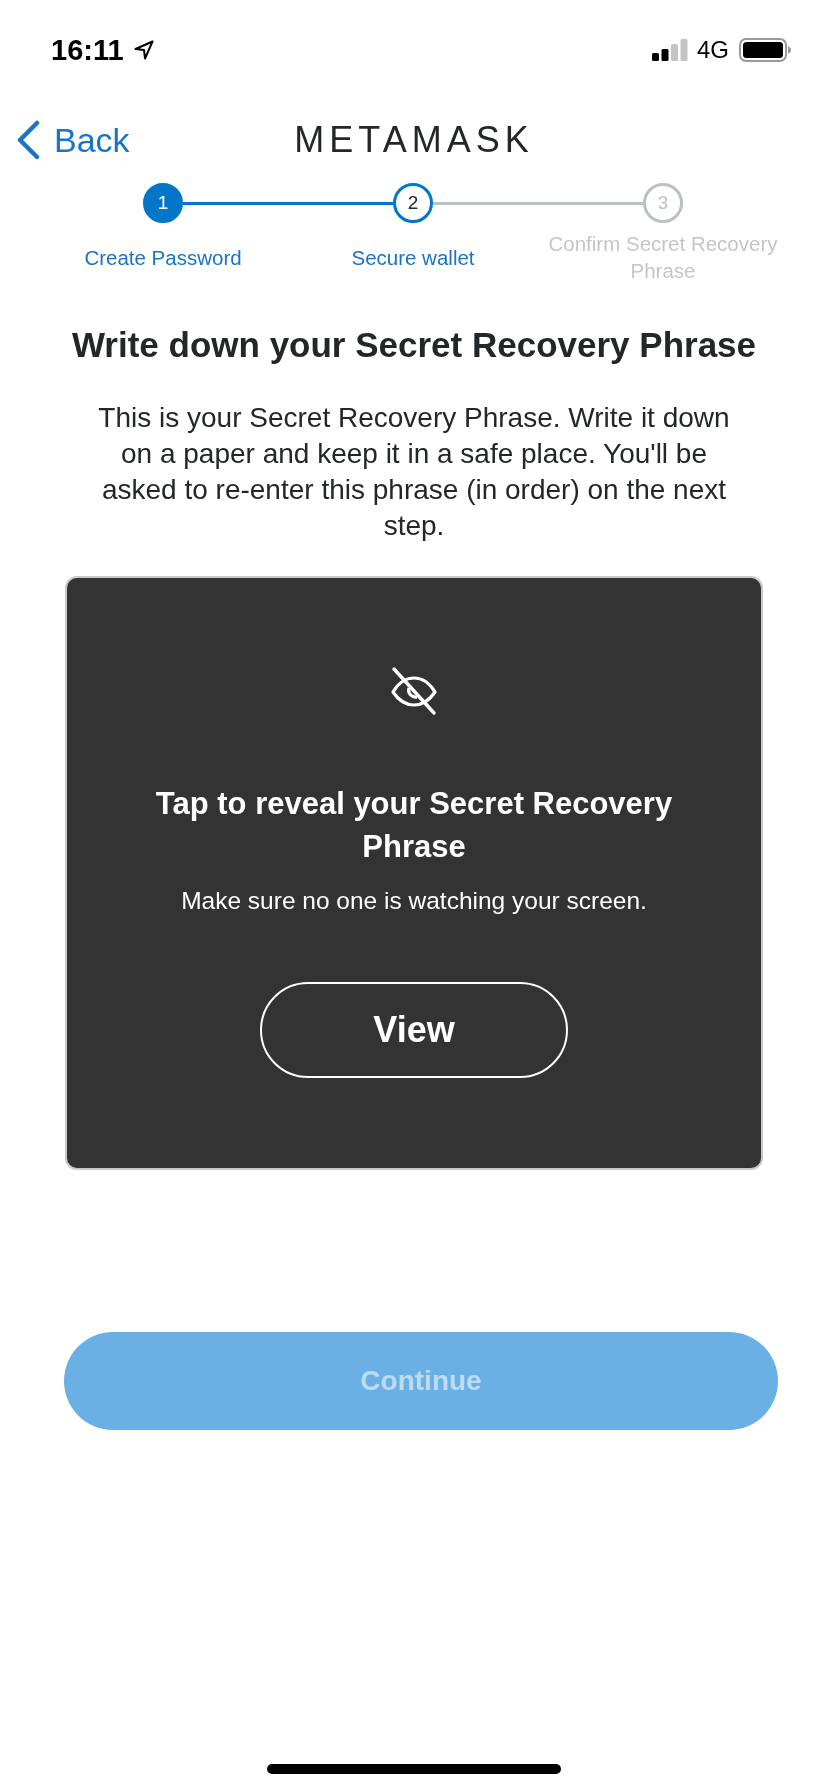 This screenshot has height=1792, width=828. What do you see at coordinates (663, 203) in the screenshot?
I see `step-number: 3` at bounding box center [663, 203].